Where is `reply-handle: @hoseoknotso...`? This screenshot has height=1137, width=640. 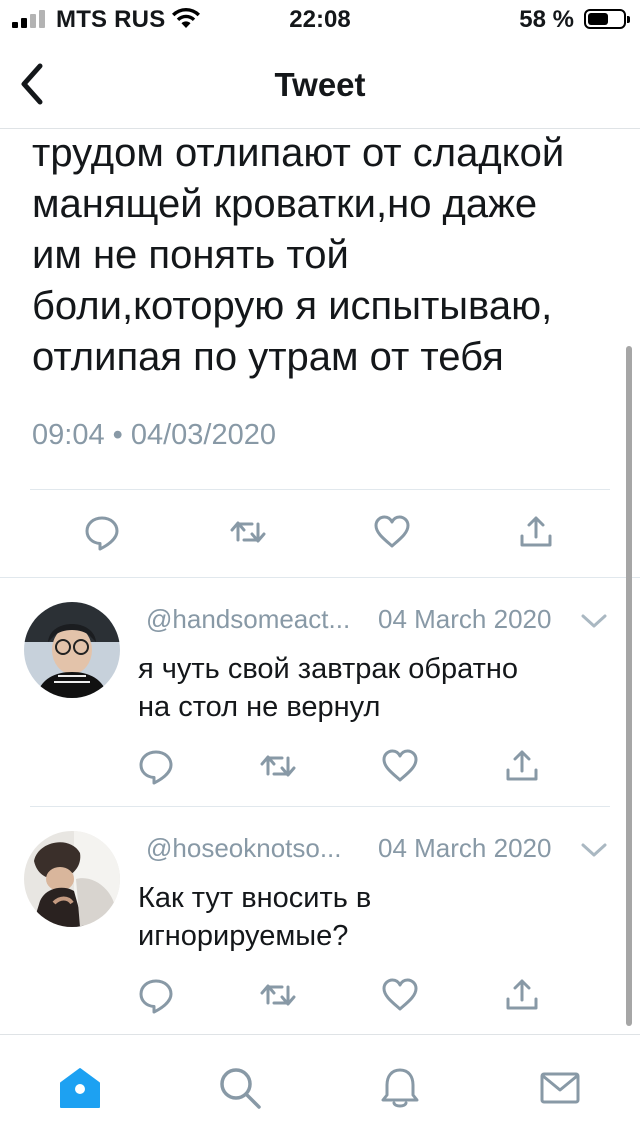
reply-handle: @hoseoknotso... is located at coordinates (244, 848).